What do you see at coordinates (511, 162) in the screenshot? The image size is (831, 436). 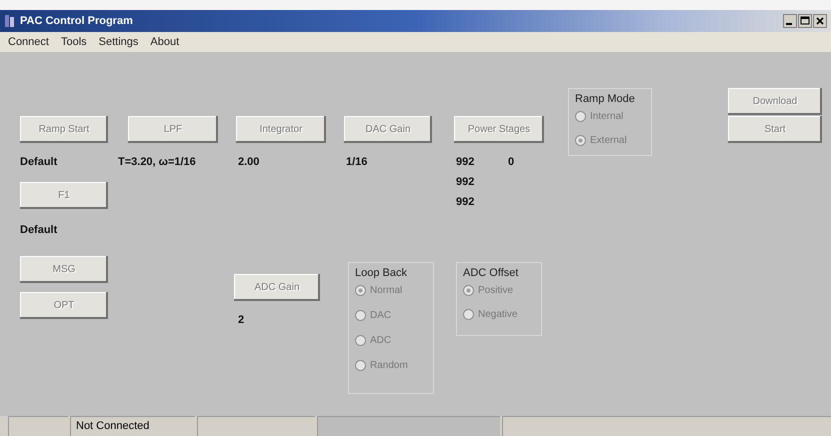 I see `value-label: 0` at bounding box center [511, 162].